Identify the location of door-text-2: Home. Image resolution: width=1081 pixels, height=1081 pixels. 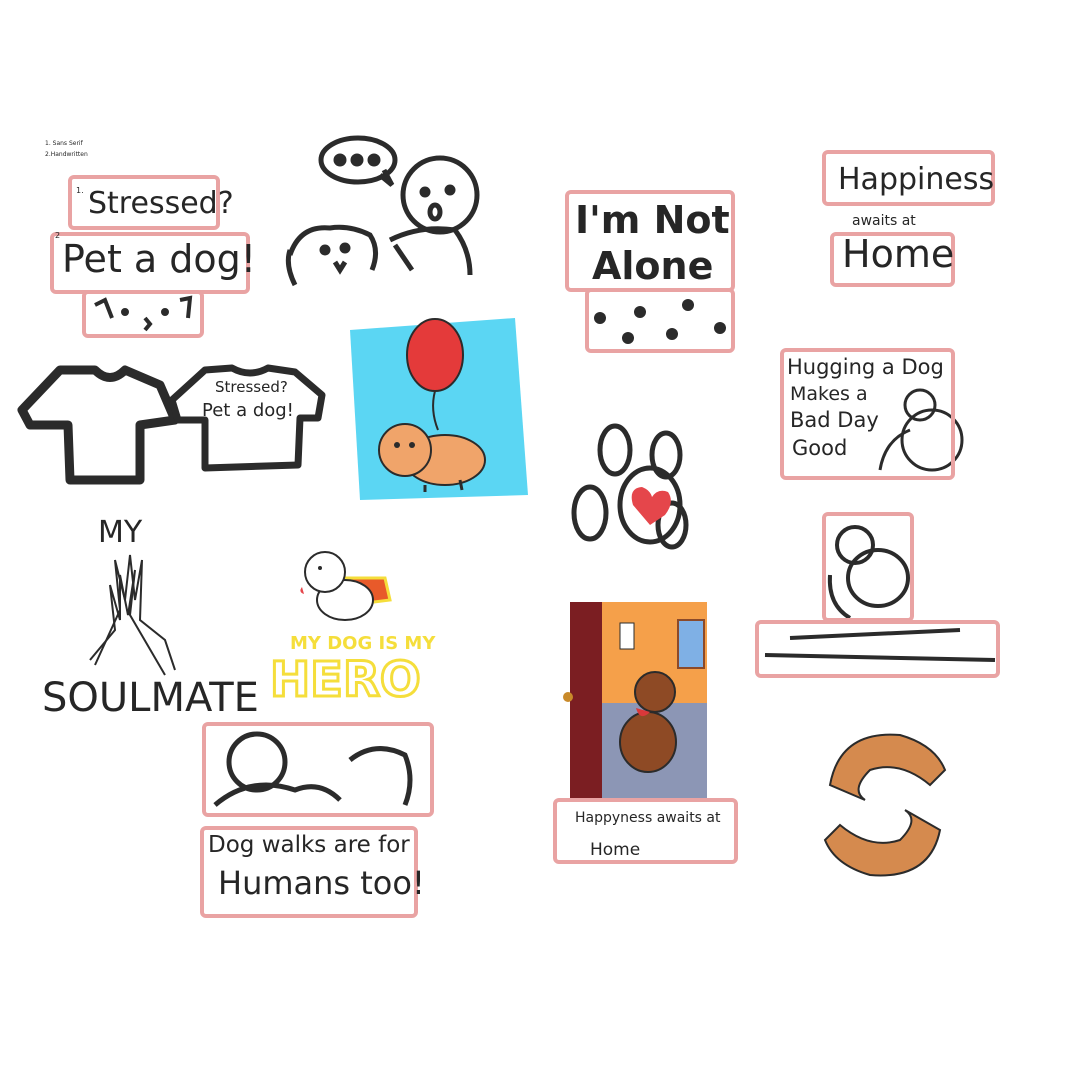
(615, 850).